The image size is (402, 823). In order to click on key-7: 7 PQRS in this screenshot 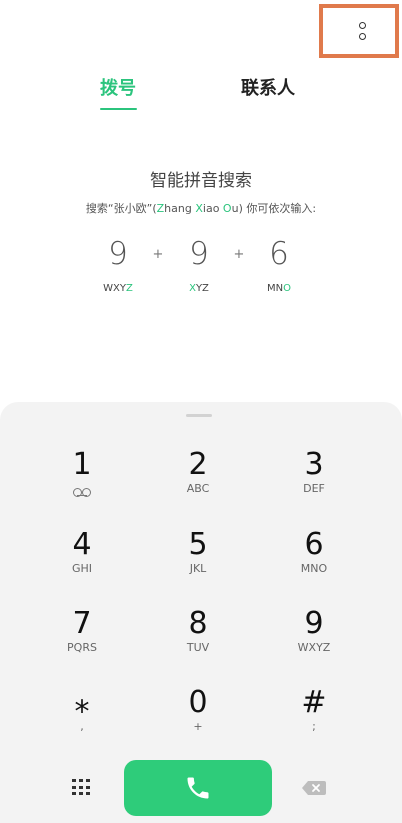, I will do `click(82, 640)`.